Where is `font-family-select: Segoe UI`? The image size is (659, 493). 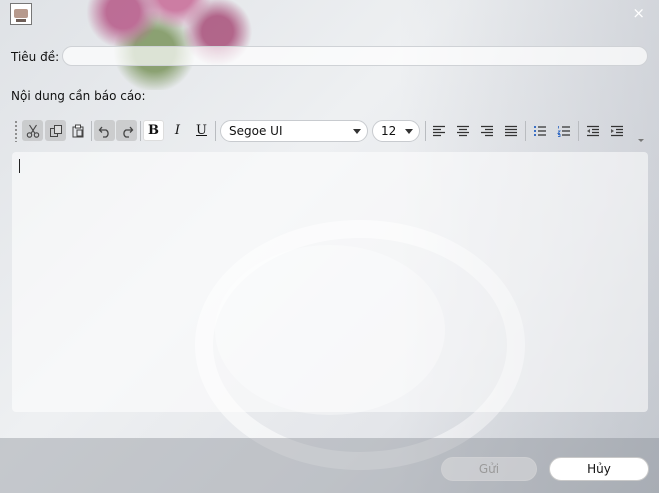
font-family-select: Segoe UI is located at coordinates (294, 131).